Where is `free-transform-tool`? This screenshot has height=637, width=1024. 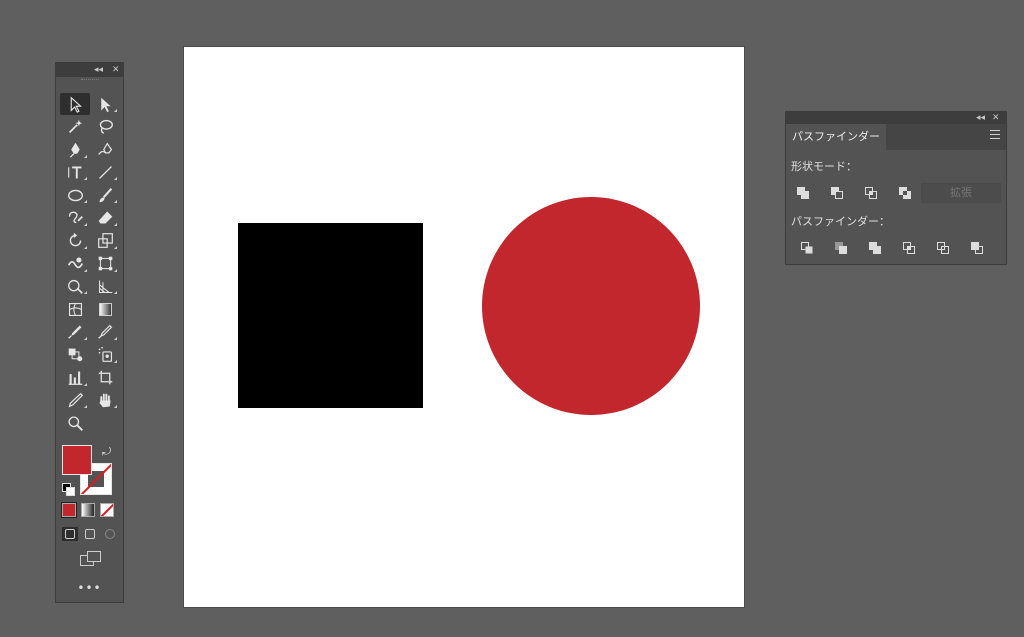
free-transform-tool is located at coordinates (105, 264).